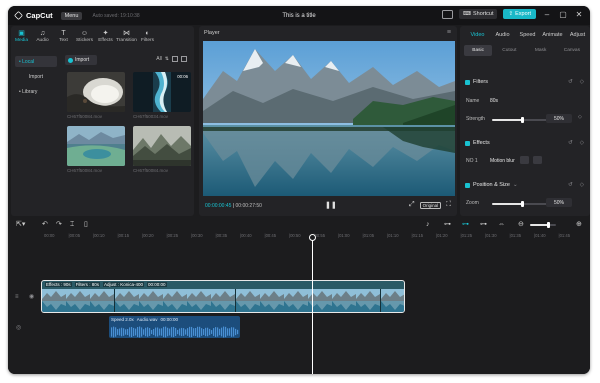  What do you see at coordinates (20, 224) in the screenshot?
I see `select-tool-icon: ⇱▾` at bounding box center [20, 224].